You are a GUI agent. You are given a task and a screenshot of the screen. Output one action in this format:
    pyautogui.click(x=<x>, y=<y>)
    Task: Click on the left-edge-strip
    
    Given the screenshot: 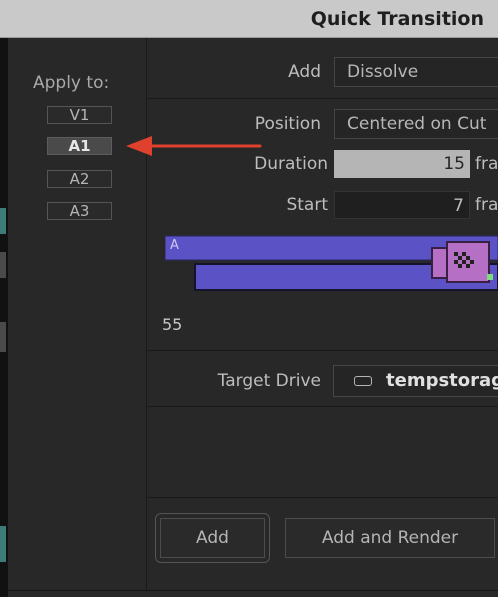 What is the action you would take?
    pyautogui.click(x=4, y=317)
    